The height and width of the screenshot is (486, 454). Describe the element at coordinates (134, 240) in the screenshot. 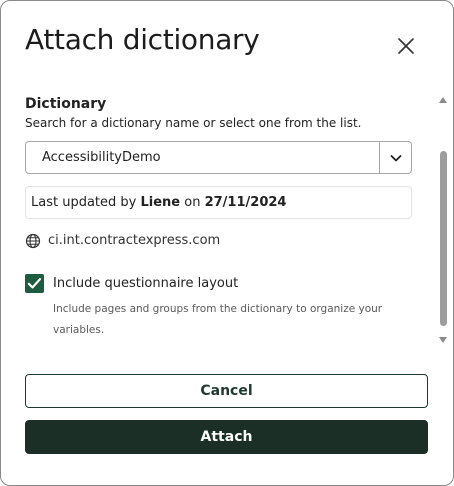

I see `host-text: ci.int.contractexpress.com` at that location.